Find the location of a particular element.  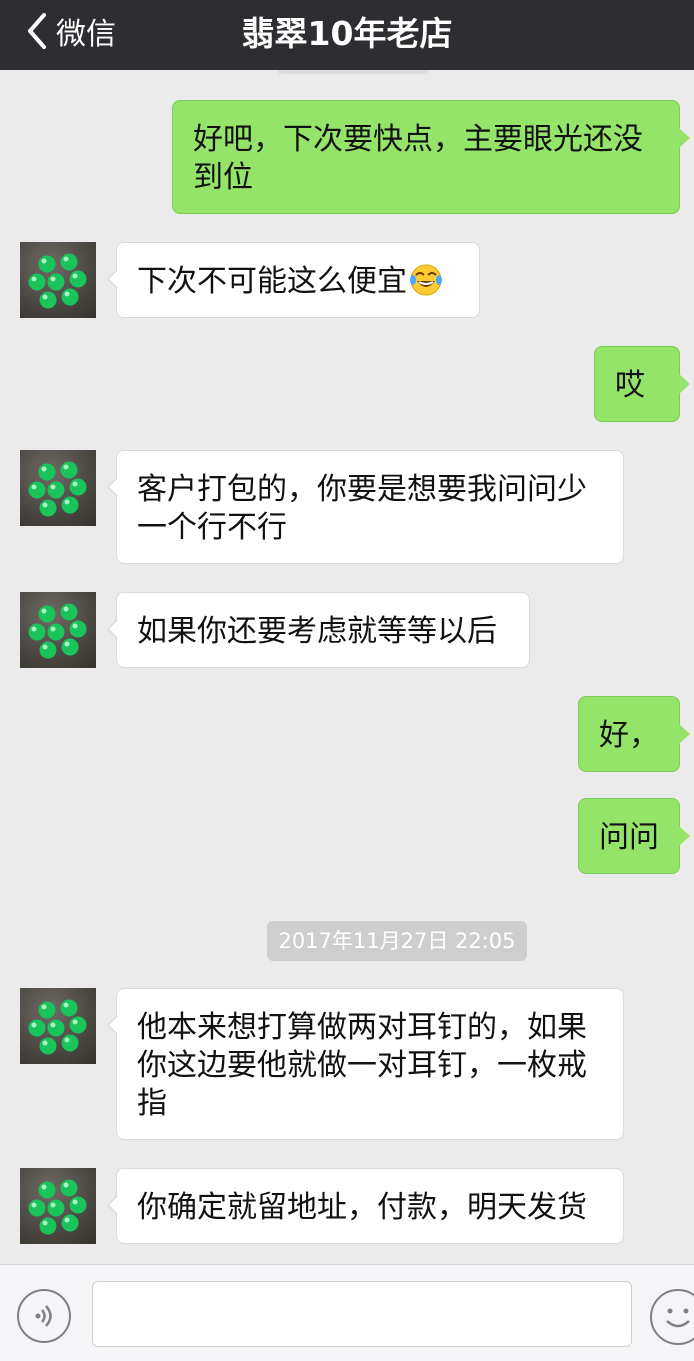

message-text: 下次不可能这么便宜 is located at coordinates (272, 281).